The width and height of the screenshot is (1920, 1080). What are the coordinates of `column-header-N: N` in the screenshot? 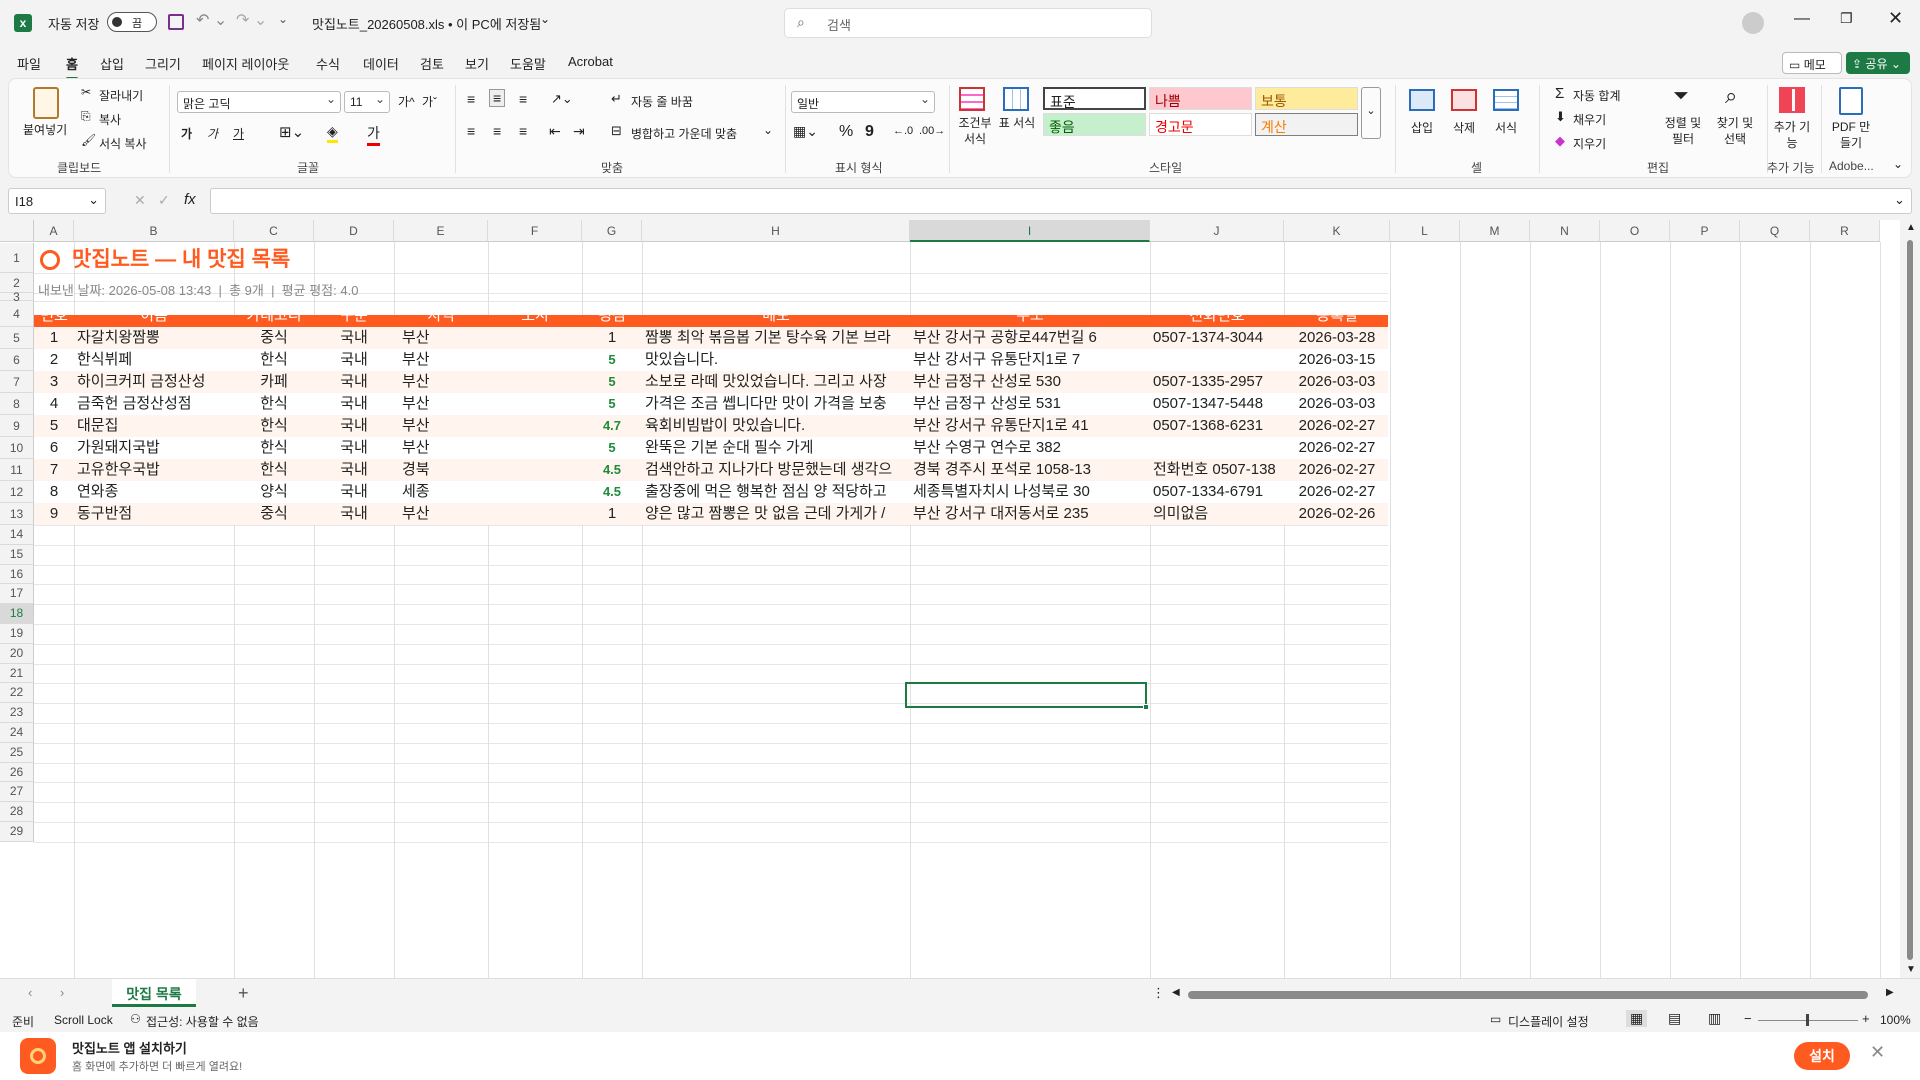 It's located at (1565, 231).